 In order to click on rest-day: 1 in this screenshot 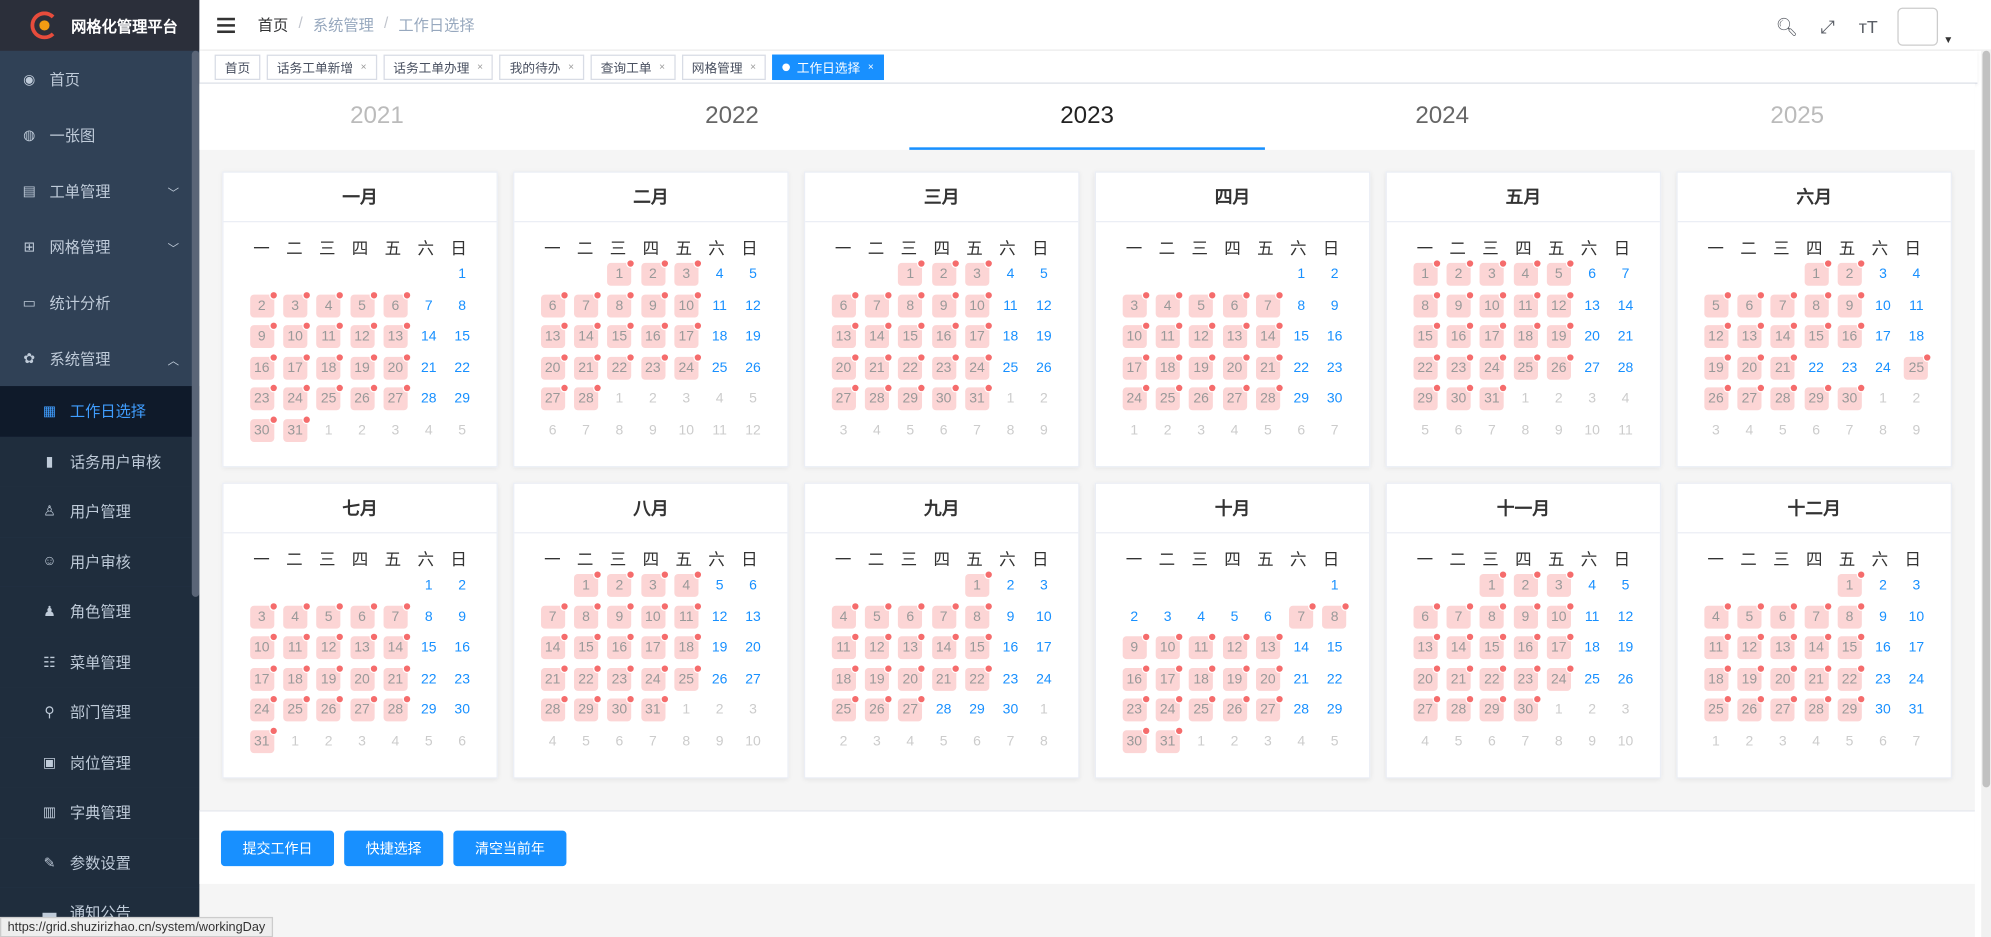, I will do `click(1851, 583)`.